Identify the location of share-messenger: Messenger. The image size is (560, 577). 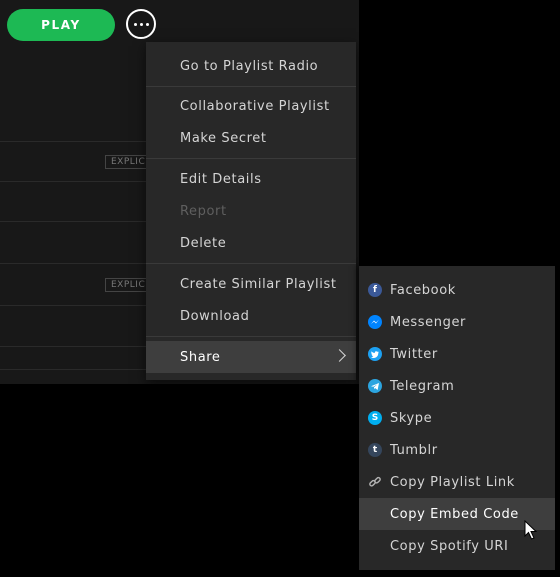
(457, 322).